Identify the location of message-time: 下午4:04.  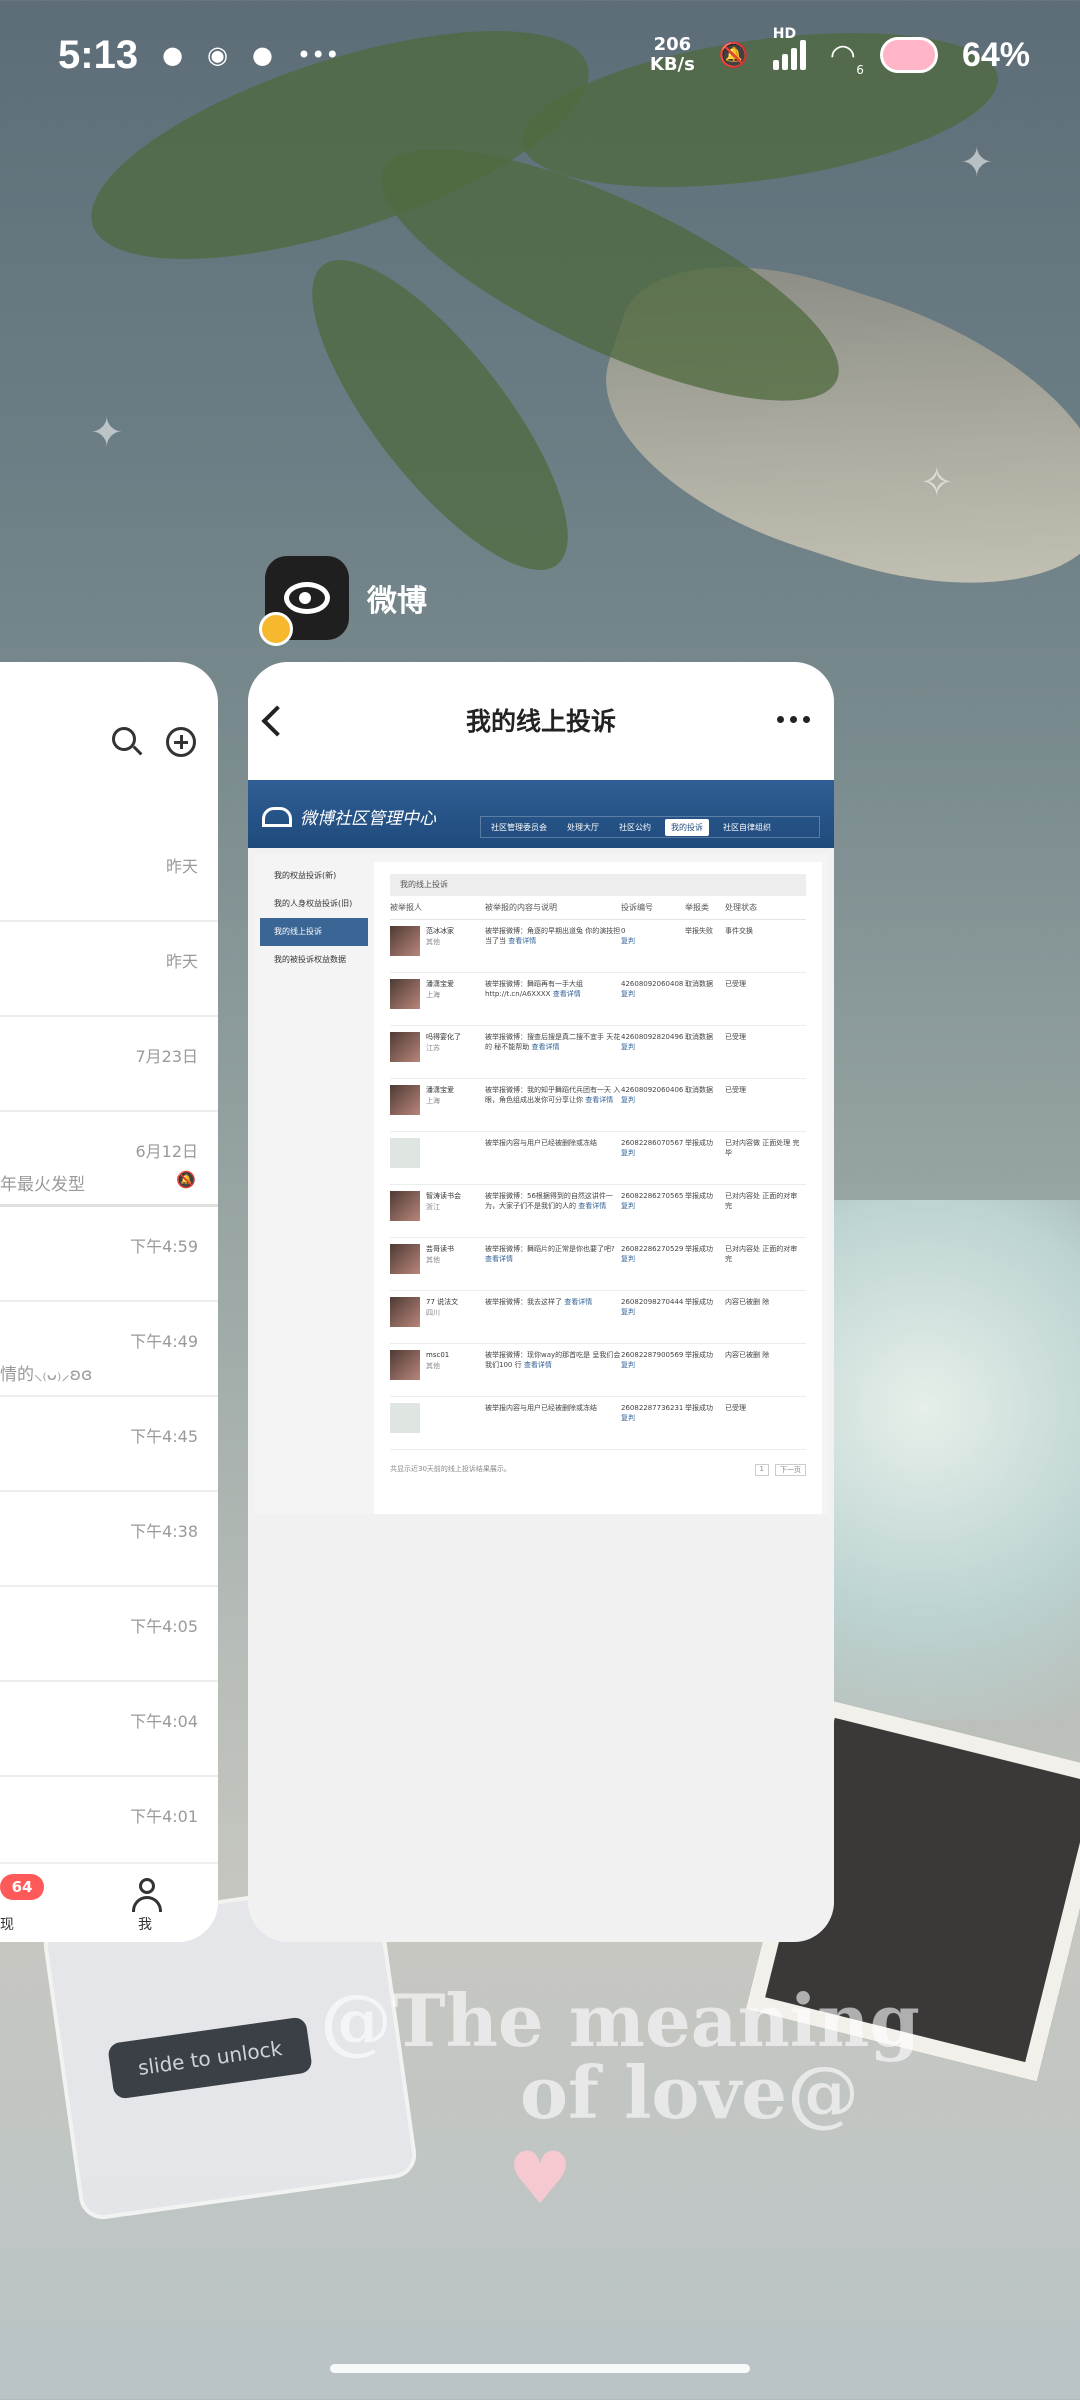
(164, 1721).